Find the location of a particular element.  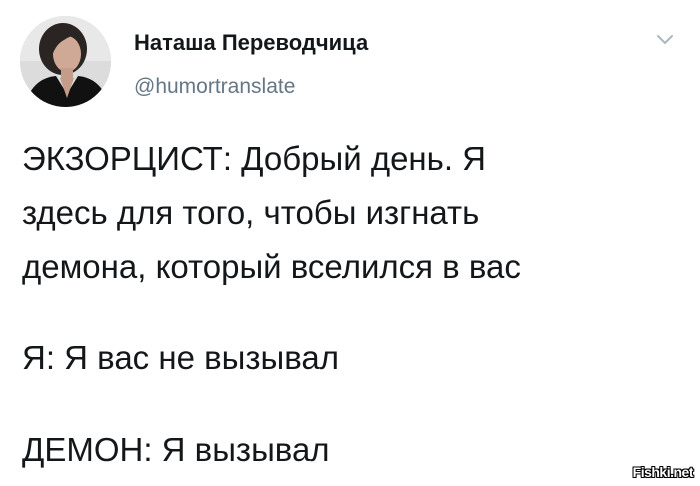

tweet-text-line: ЭКЗОРЦИСТ: Добрый день. Я is located at coordinates (254, 158).